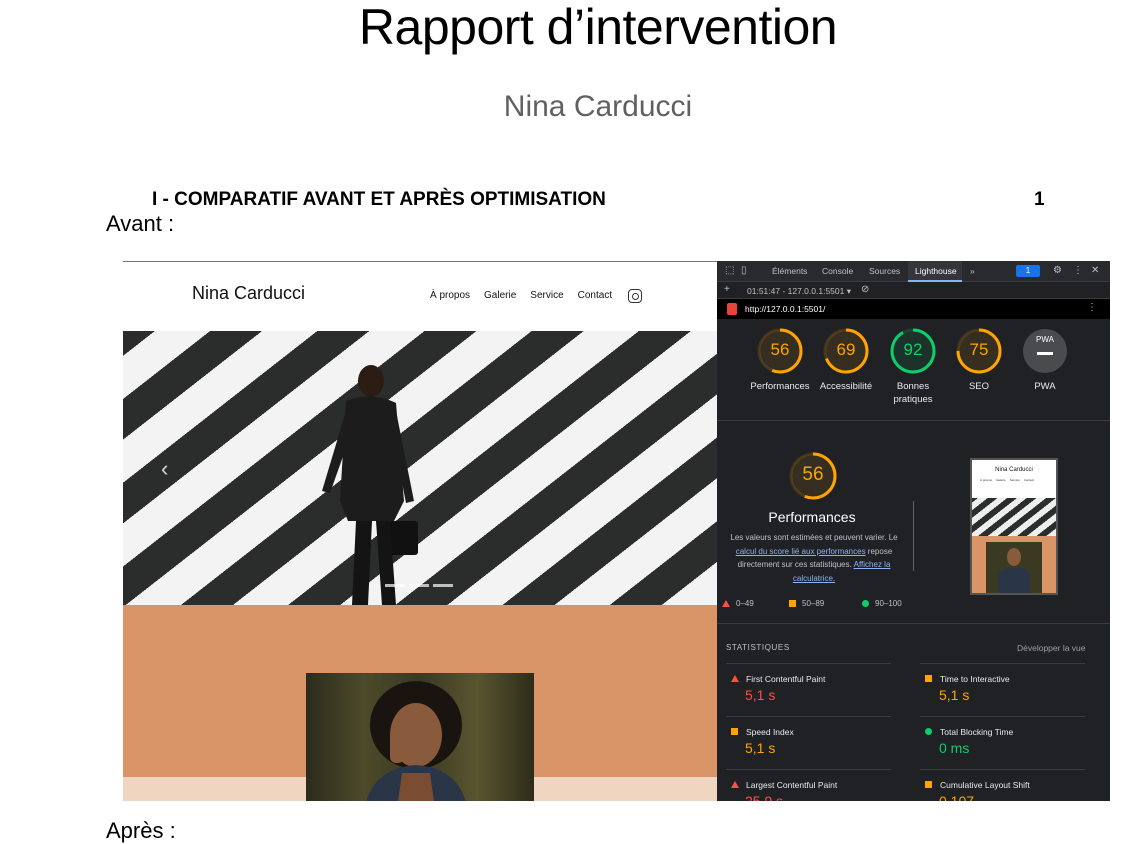 The height and width of the screenshot is (844, 1138). What do you see at coordinates (727, 289) in the screenshot?
I see `new-report-icon: +` at bounding box center [727, 289].